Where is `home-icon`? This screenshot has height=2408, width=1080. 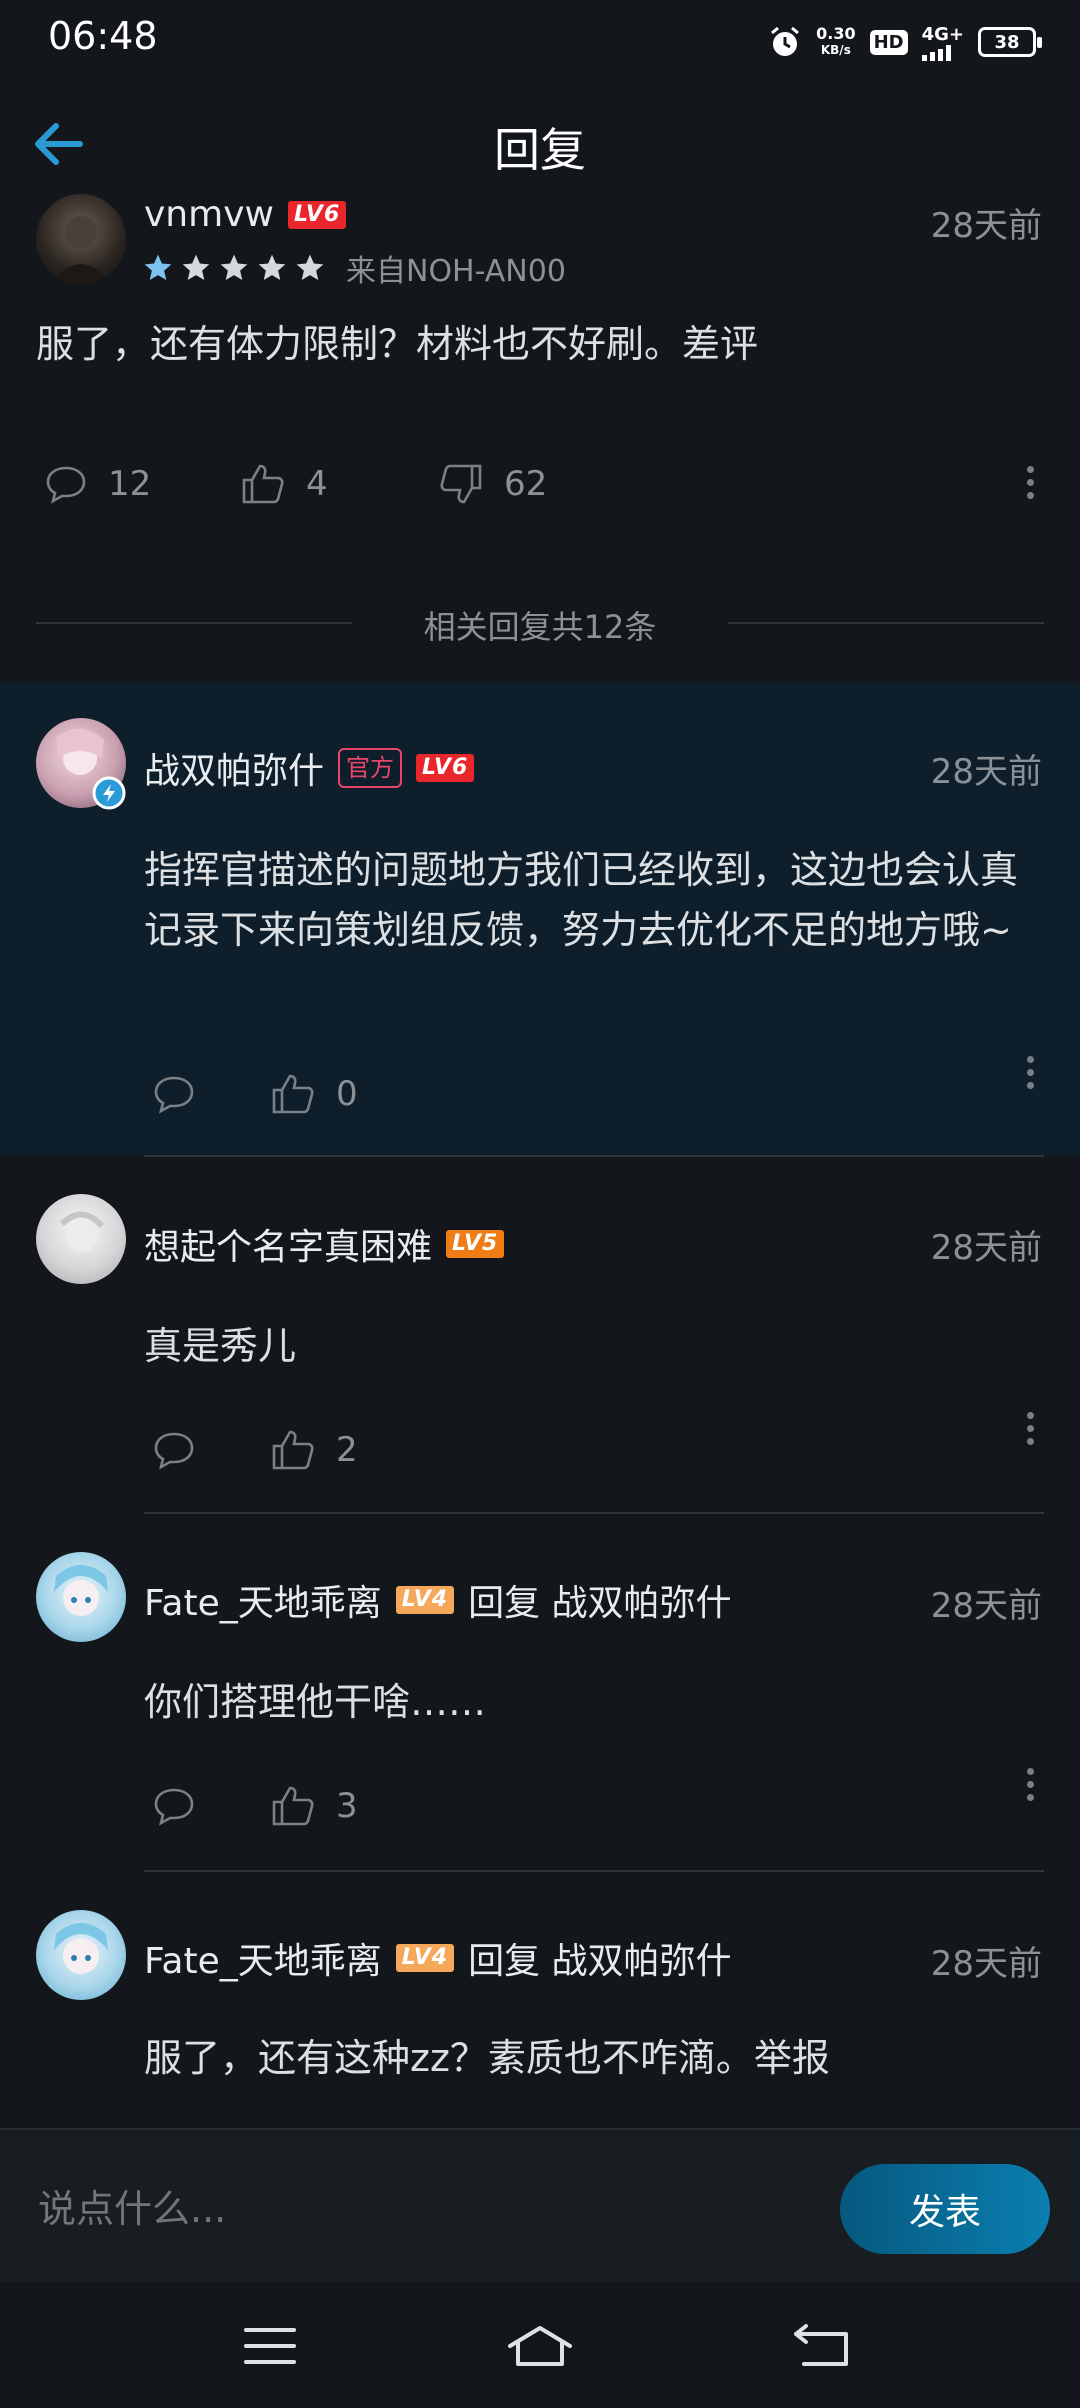
home-icon is located at coordinates (540, 2346).